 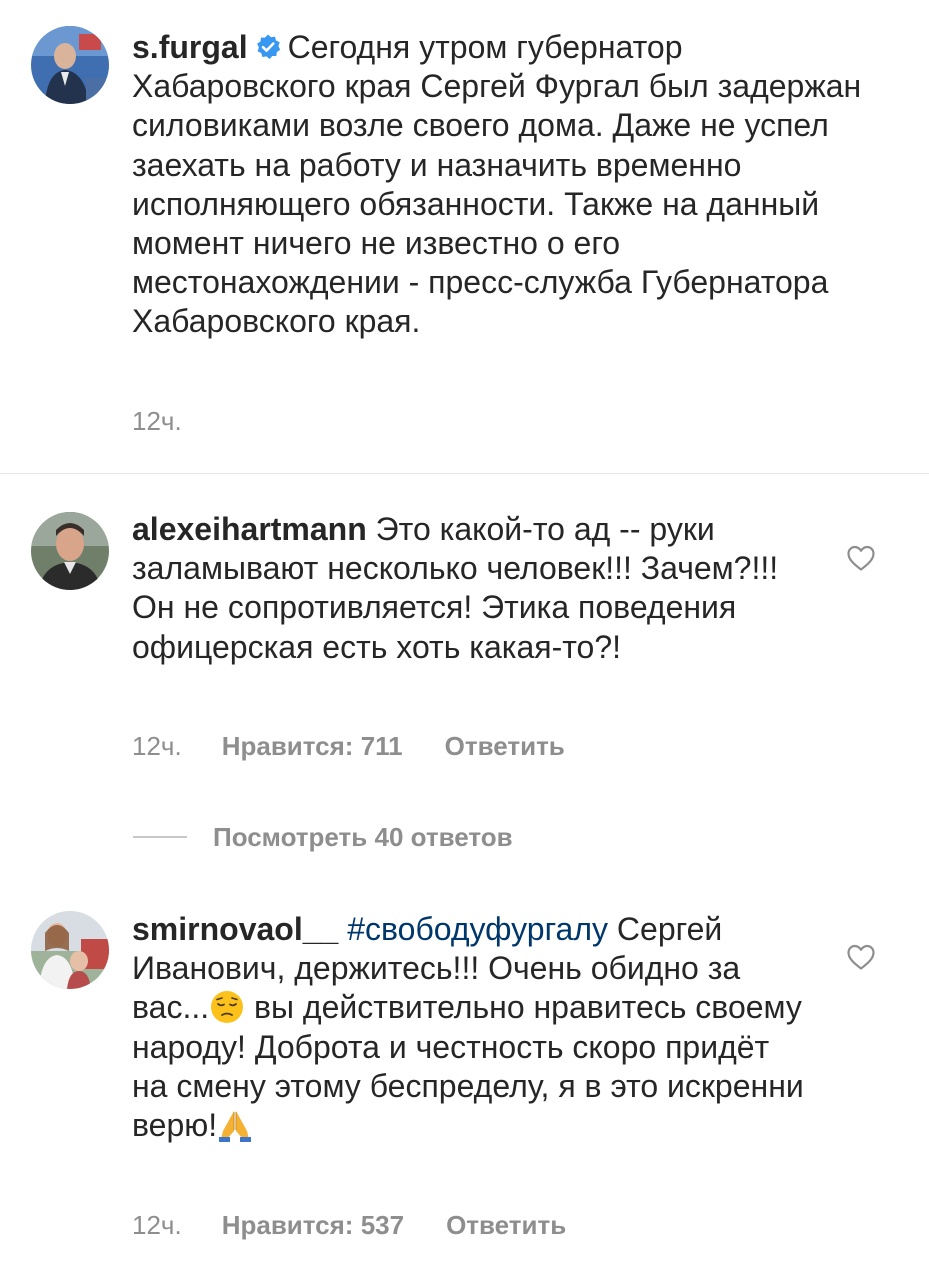 I want to click on username-alexeihartmann: alexeihartmann, so click(x=249, y=529).